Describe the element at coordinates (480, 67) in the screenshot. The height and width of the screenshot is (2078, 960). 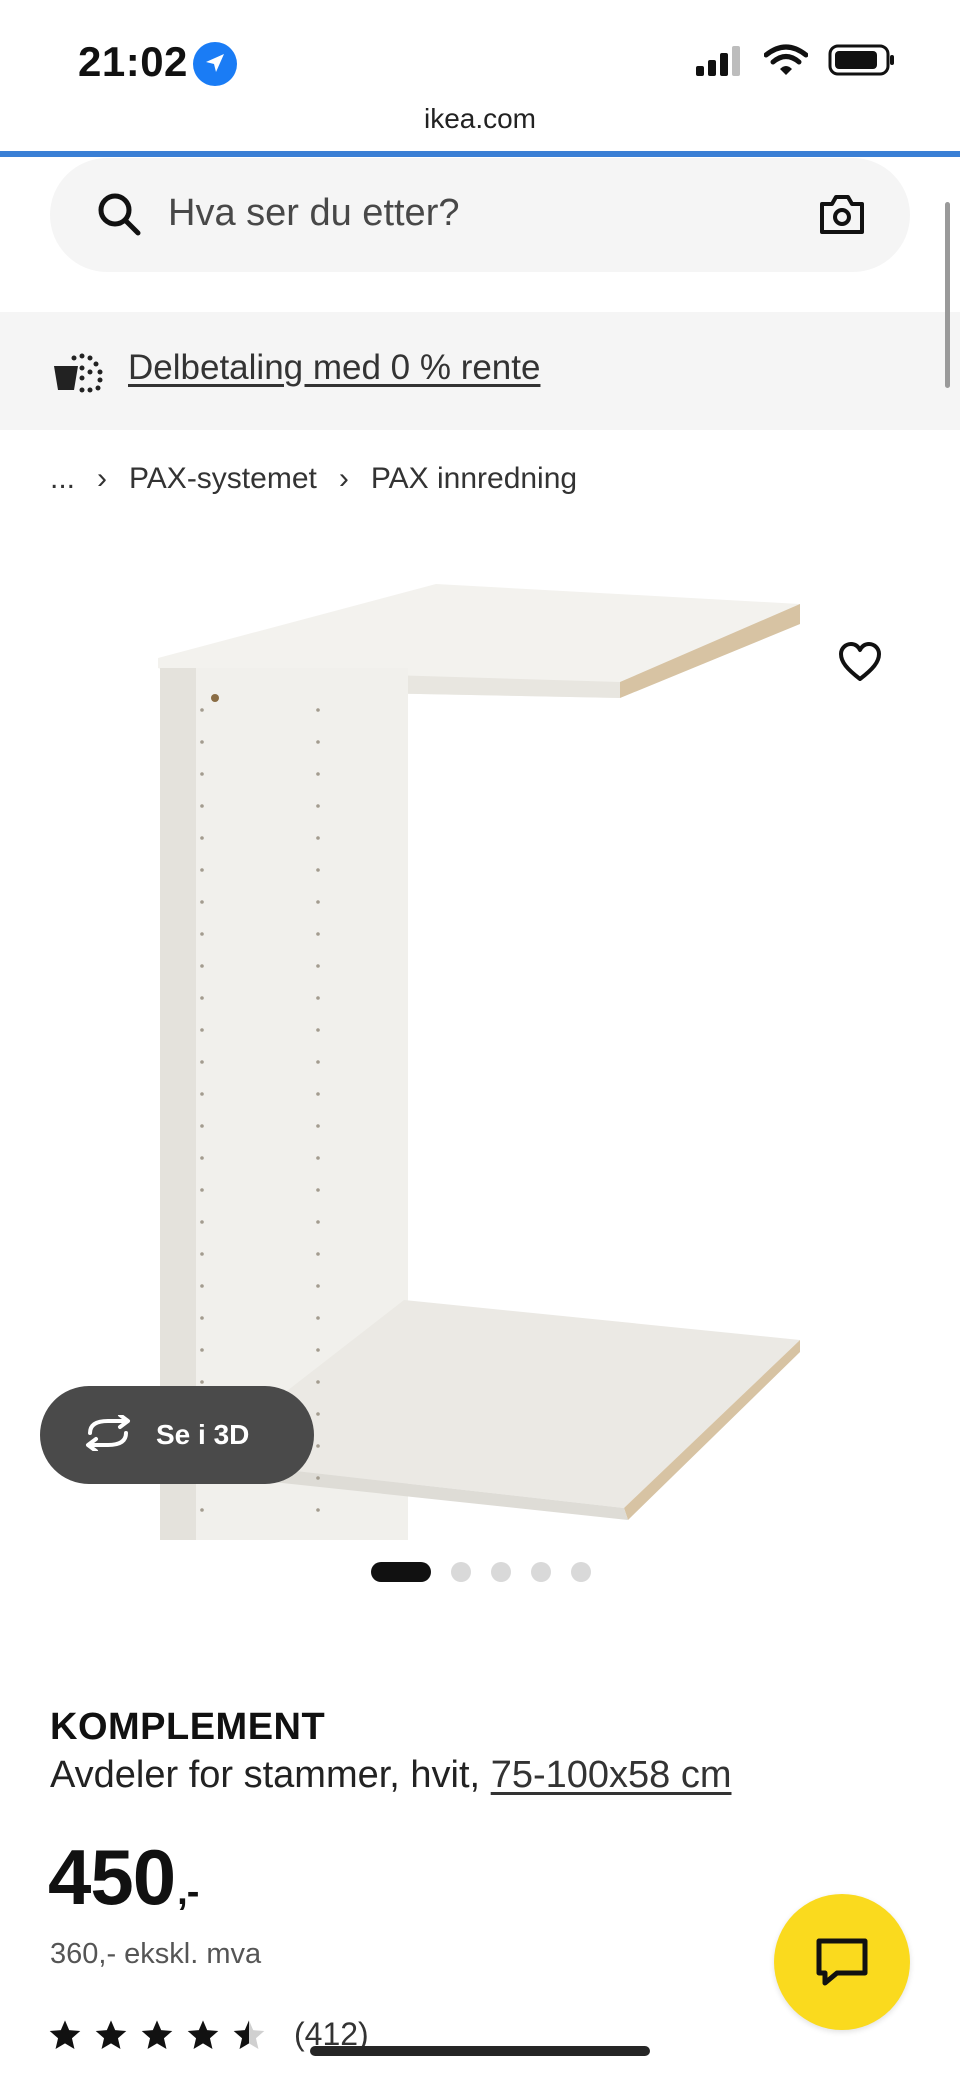
I see `status-bar: 21:02 ikea.com` at that location.